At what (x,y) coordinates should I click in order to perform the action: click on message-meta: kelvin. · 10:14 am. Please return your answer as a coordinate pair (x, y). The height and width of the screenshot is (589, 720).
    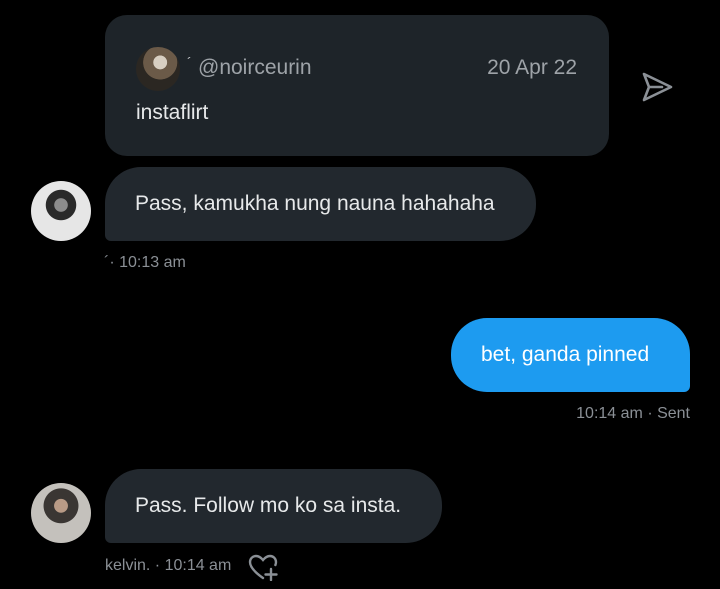
    Looking at the image, I should click on (168, 565).